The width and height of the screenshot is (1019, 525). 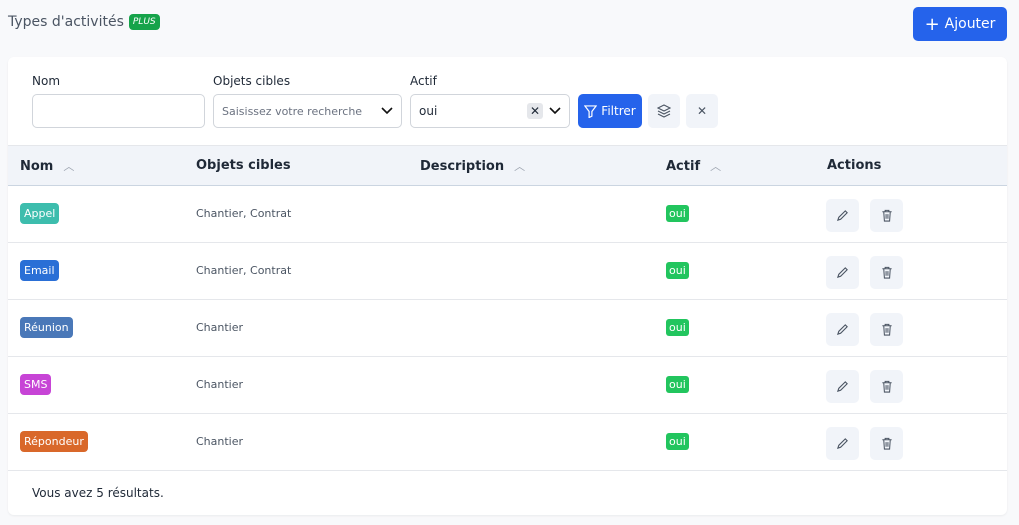 I want to click on filter-button: Filtrer, so click(x=610, y=111).